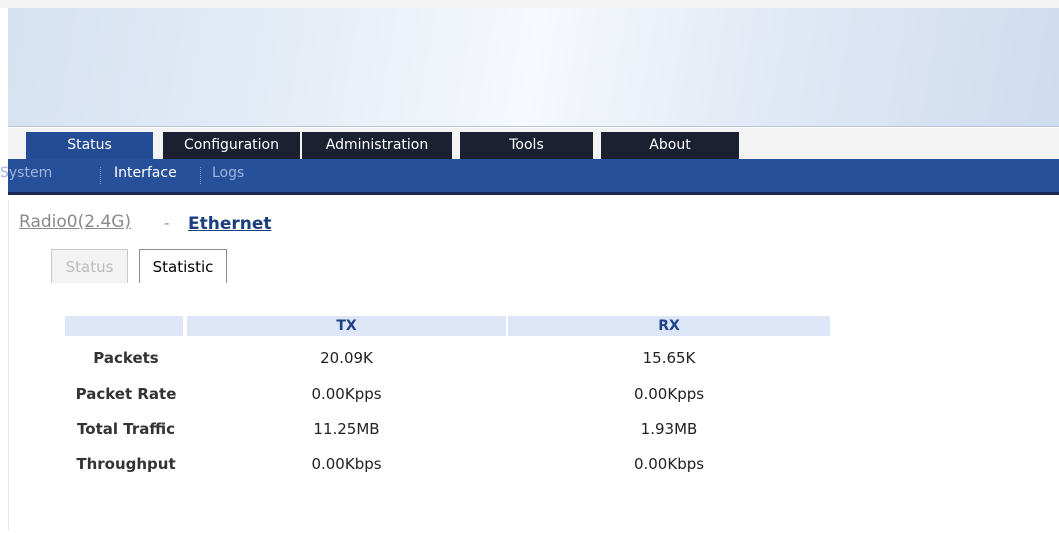  I want to click on rx-throughput: 0.00Kbps, so click(669, 464).